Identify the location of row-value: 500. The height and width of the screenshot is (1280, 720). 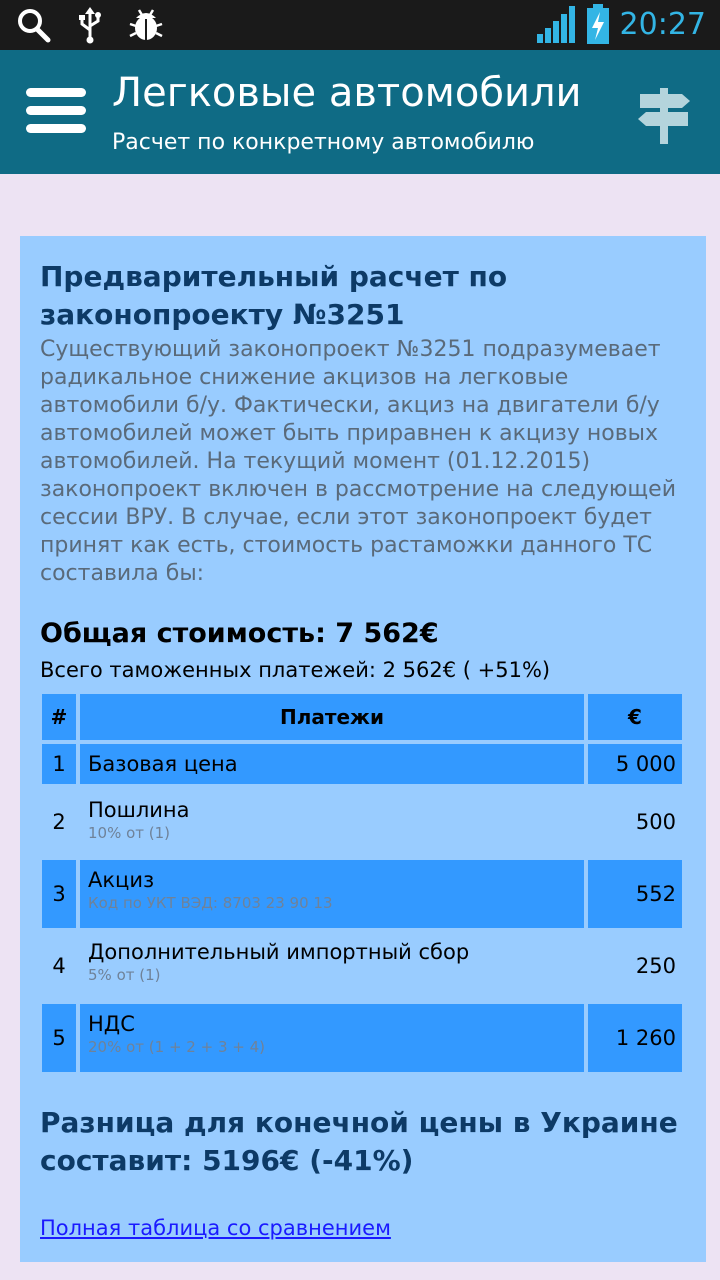
(655, 822).